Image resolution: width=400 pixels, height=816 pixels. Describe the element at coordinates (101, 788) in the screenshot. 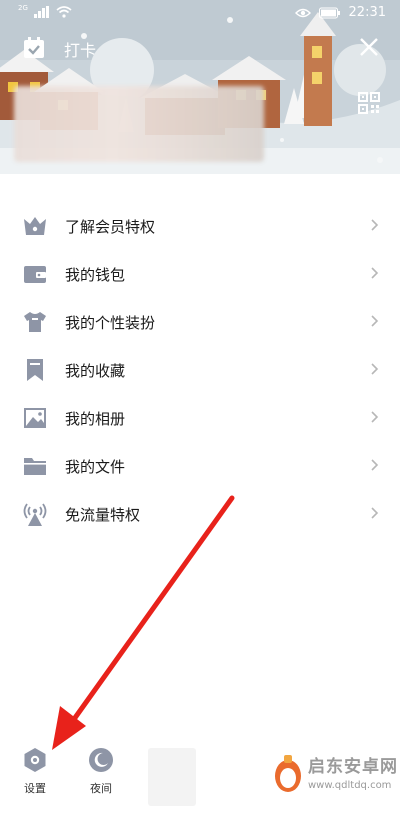

I see `night-label: 夜间` at that location.